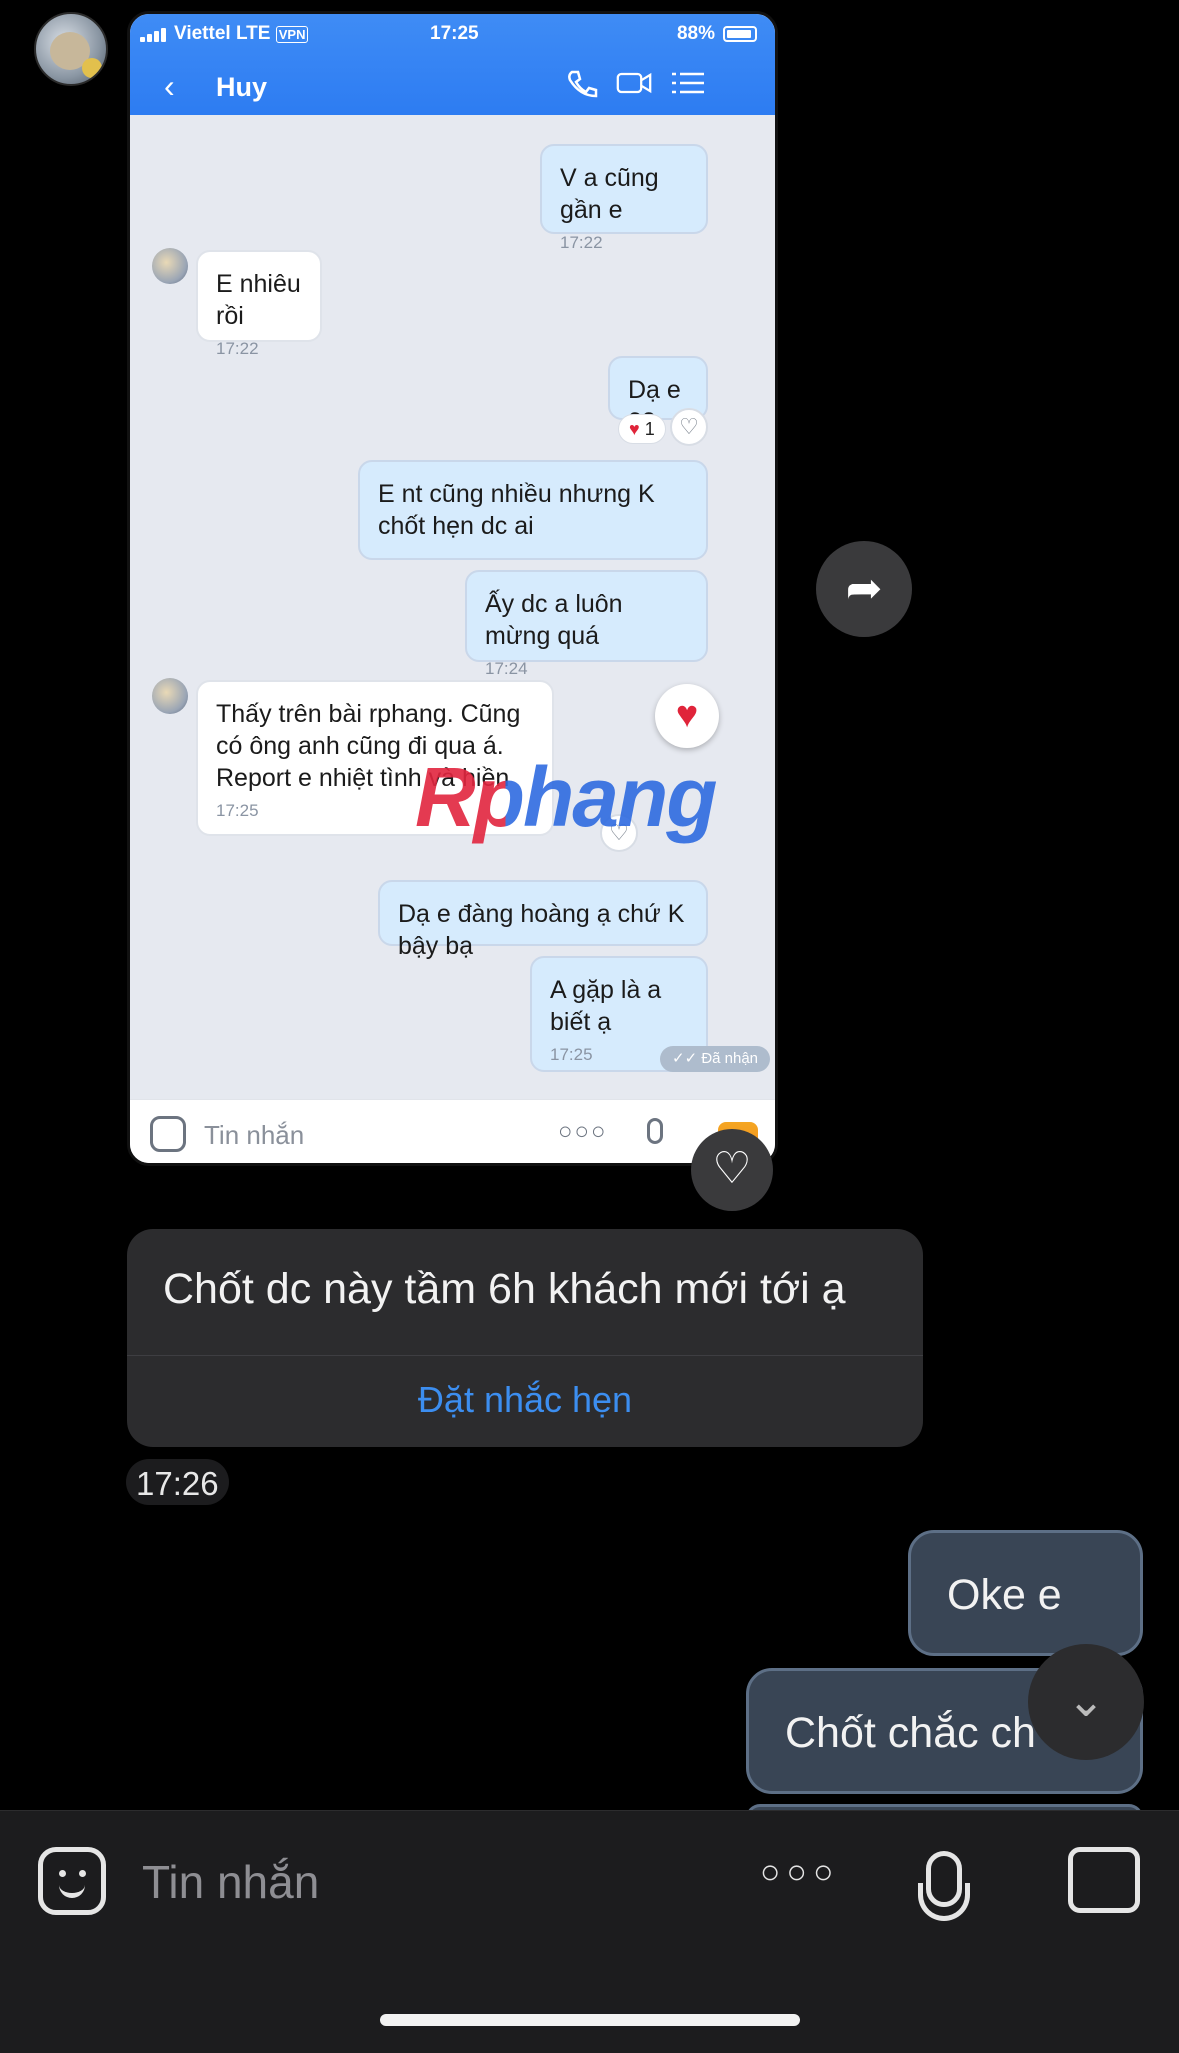  I want to click on status-time: 17:25, so click(454, 33).